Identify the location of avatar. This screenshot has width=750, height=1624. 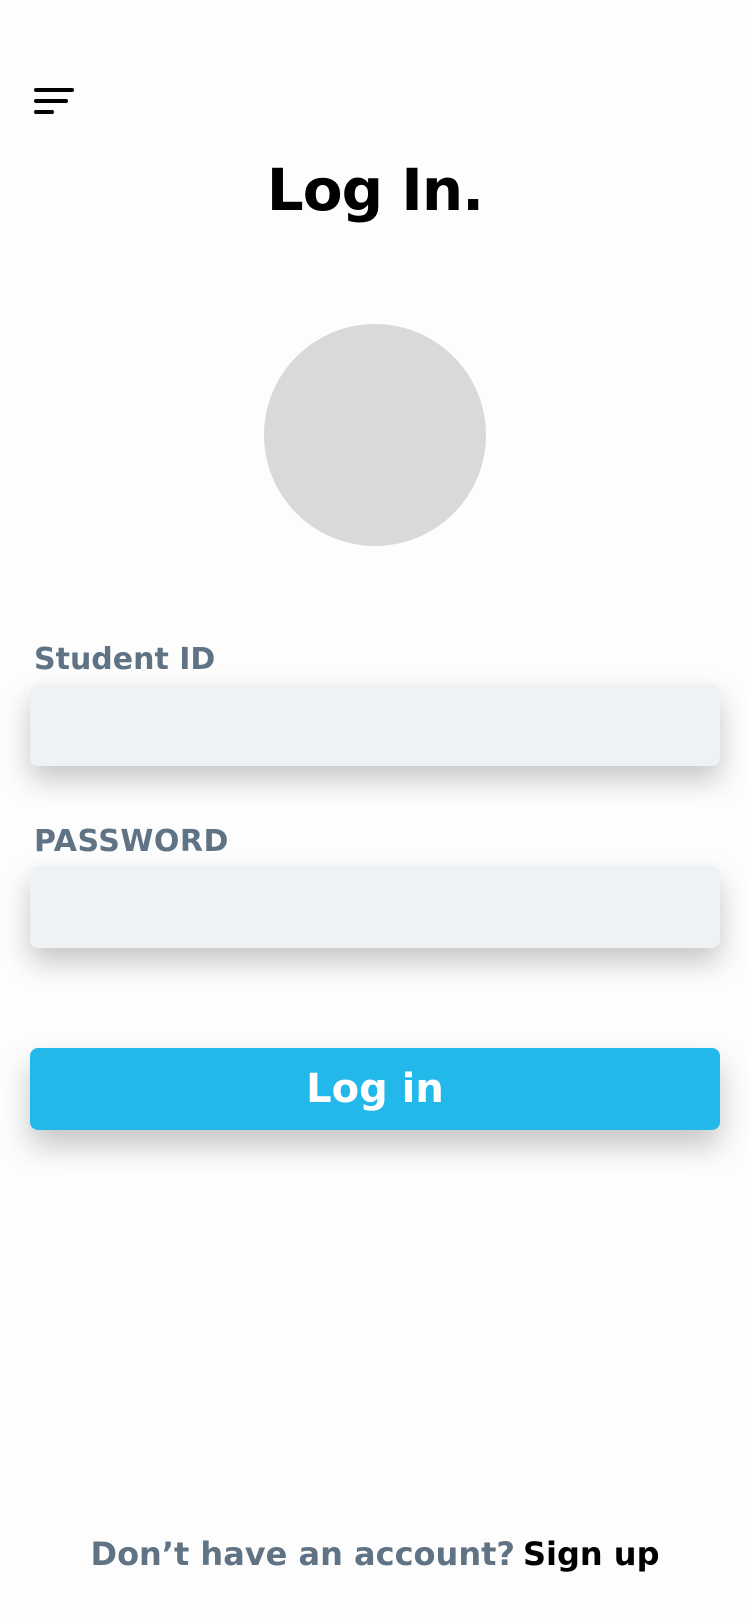
(375, 435).